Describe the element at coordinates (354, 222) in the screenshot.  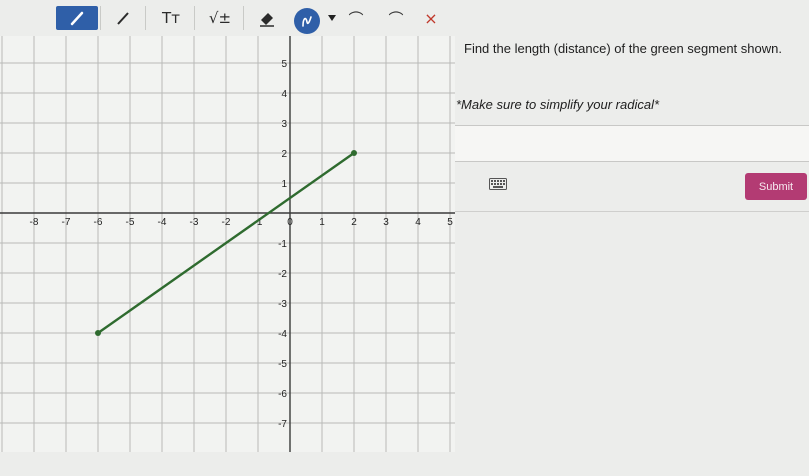
I see `x-tick-label: 2` at that location.